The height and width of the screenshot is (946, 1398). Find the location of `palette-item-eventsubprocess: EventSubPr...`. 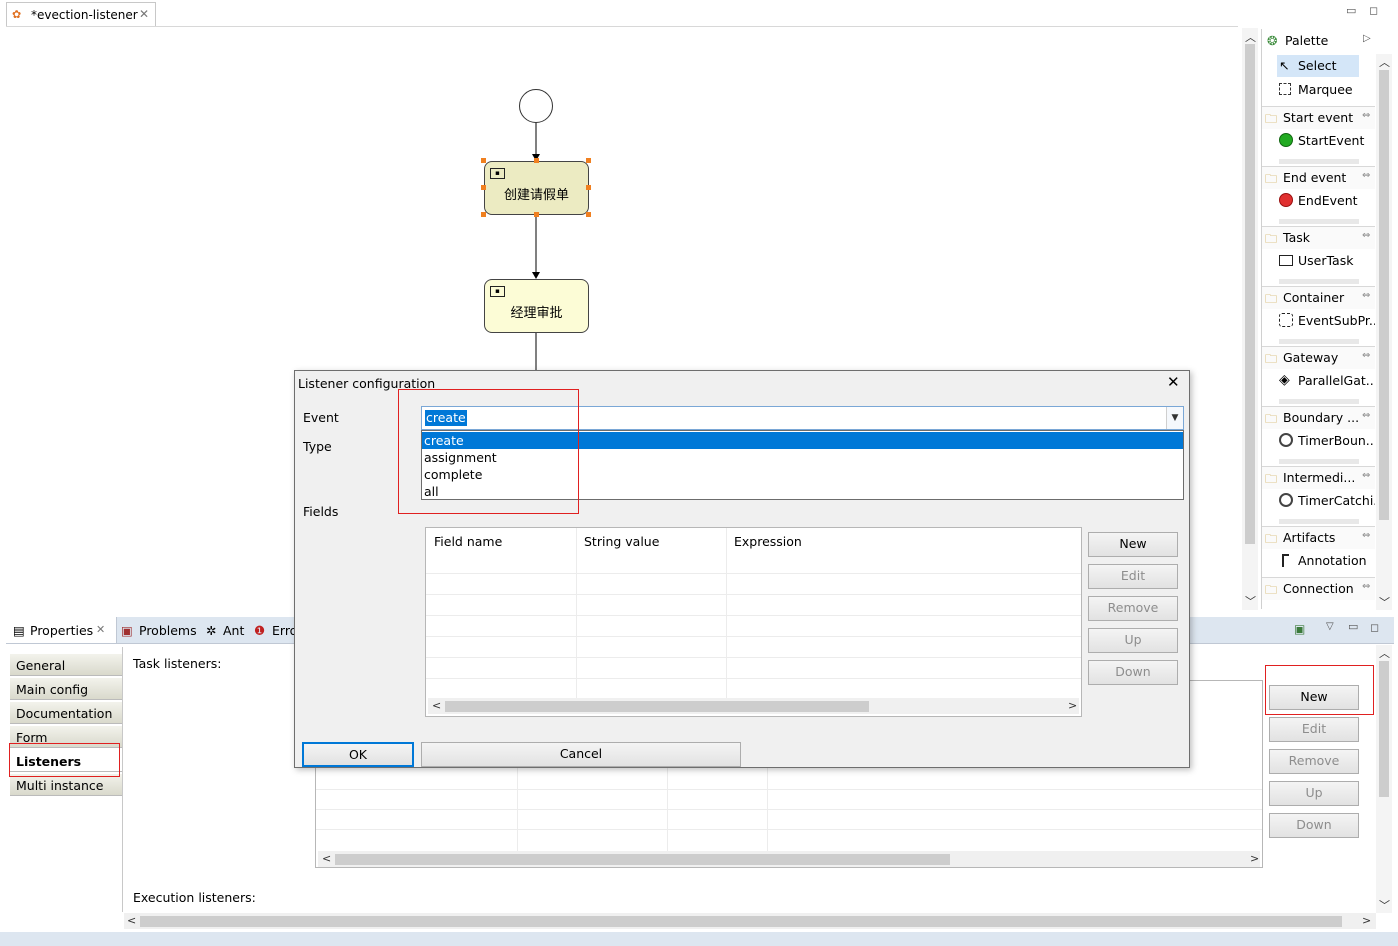

palette-item-eventsubprocess: EventSubPr... is located at coordinates (1326, 321).